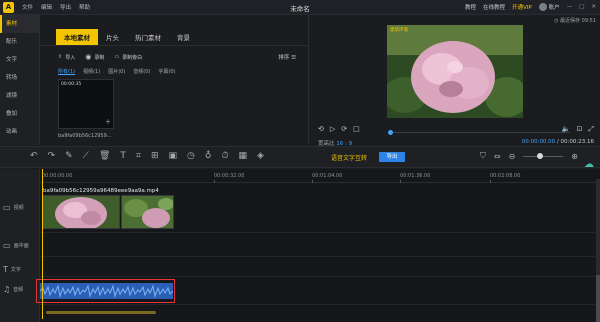  I want to click on playhead, so click(42, 244).